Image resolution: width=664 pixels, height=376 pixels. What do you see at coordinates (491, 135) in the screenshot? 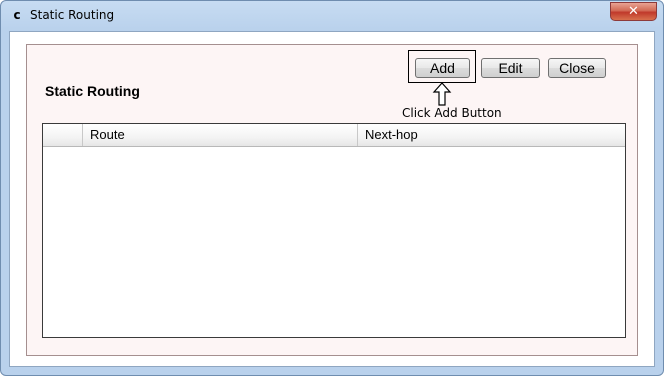
I see `column-header-next-hop: Next-hop` at bounding box center [491, 135].